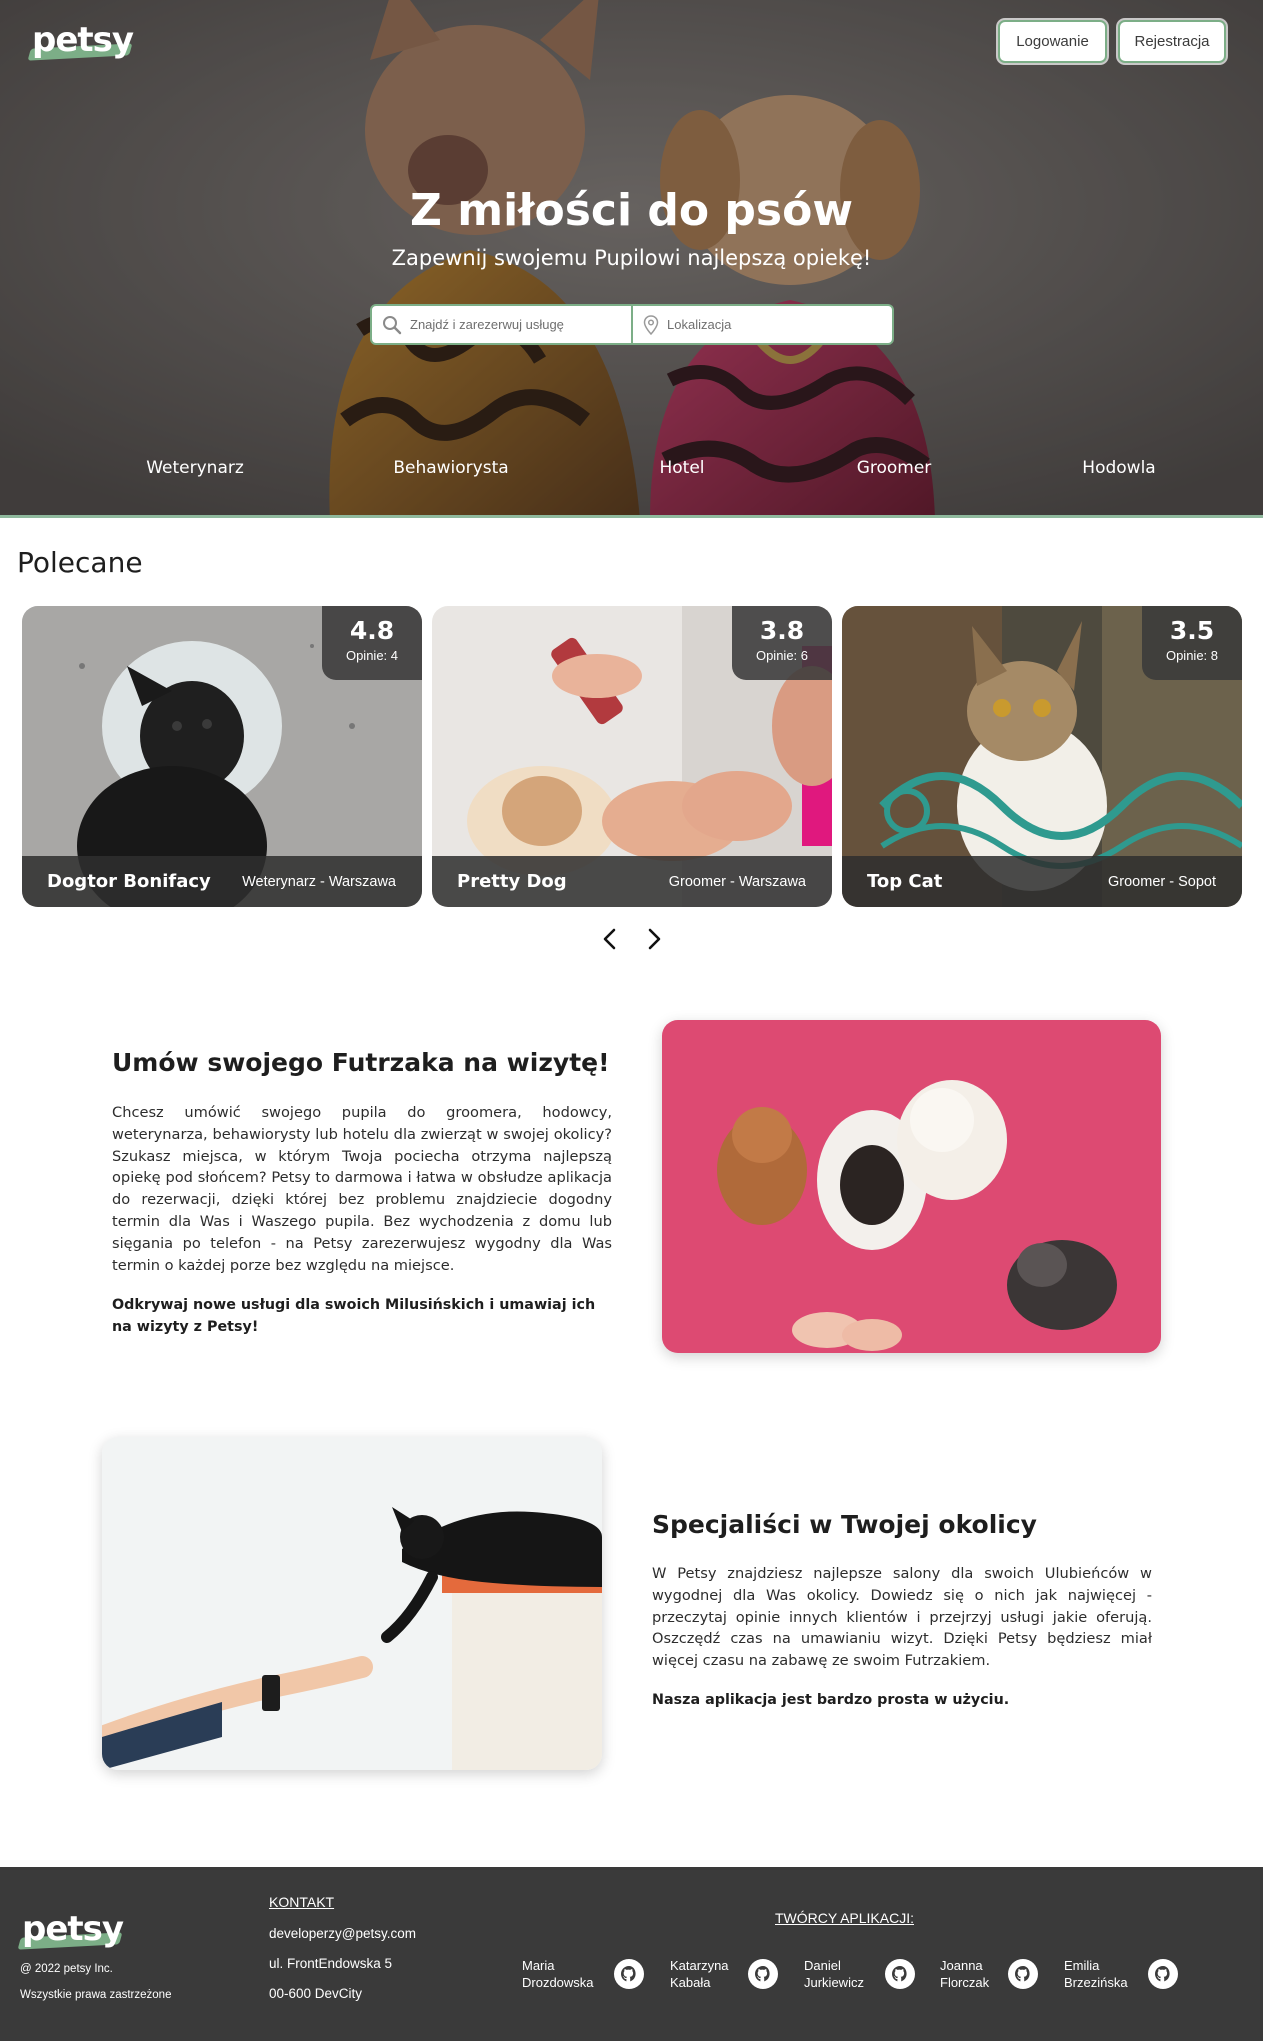  What do you see at coordinates (1118, 468) in the screenshot?
I see `category-hodowla: Hodowla` at bounding box center [1118, 468].